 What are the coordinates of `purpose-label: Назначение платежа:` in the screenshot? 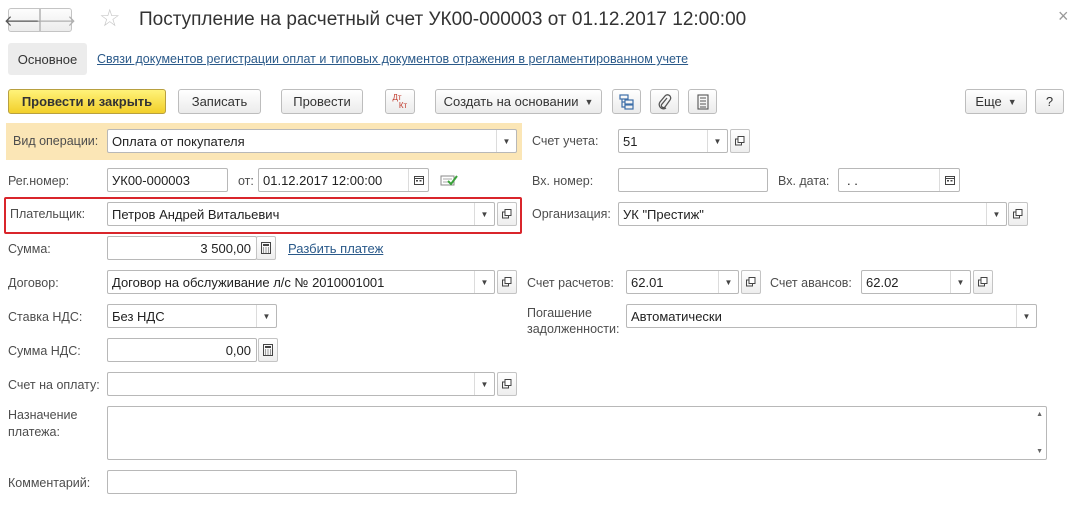 It's located at (42, 424).